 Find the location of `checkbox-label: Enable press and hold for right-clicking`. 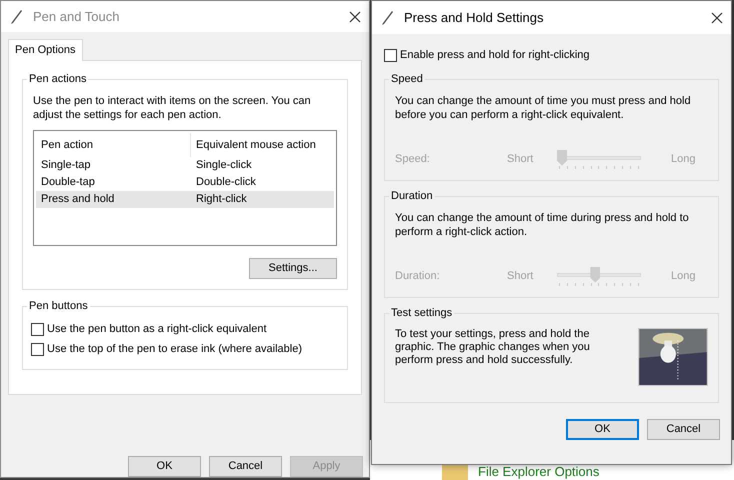

checkbox-label: Enable press and hold for right-clicking is located at coordinates (495, 55).